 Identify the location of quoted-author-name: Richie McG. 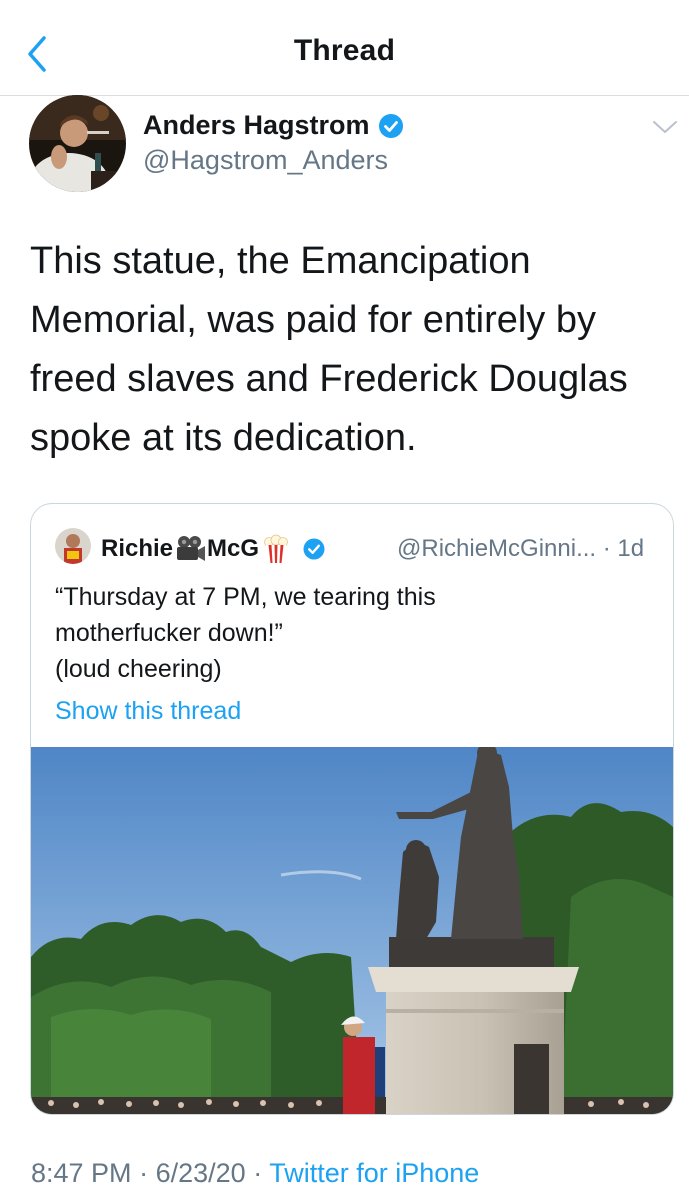
(213, 549).